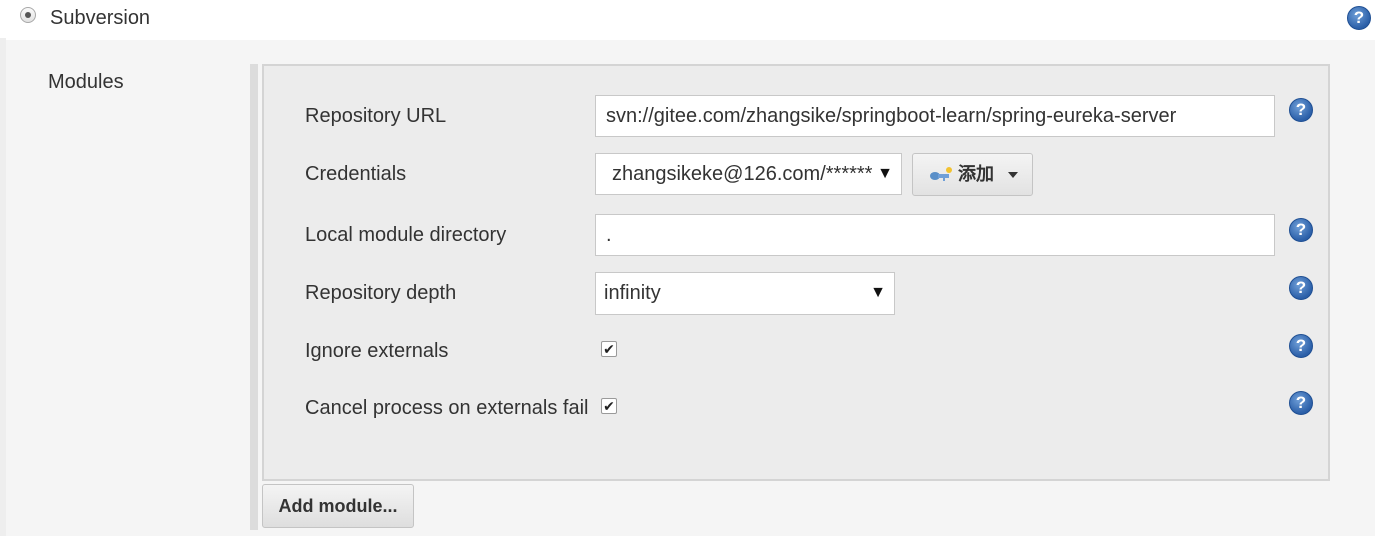  Describe the element at coordinates (745, 293) in the screenshot. I see `repository-depth-select: infinity ▼` at that location.